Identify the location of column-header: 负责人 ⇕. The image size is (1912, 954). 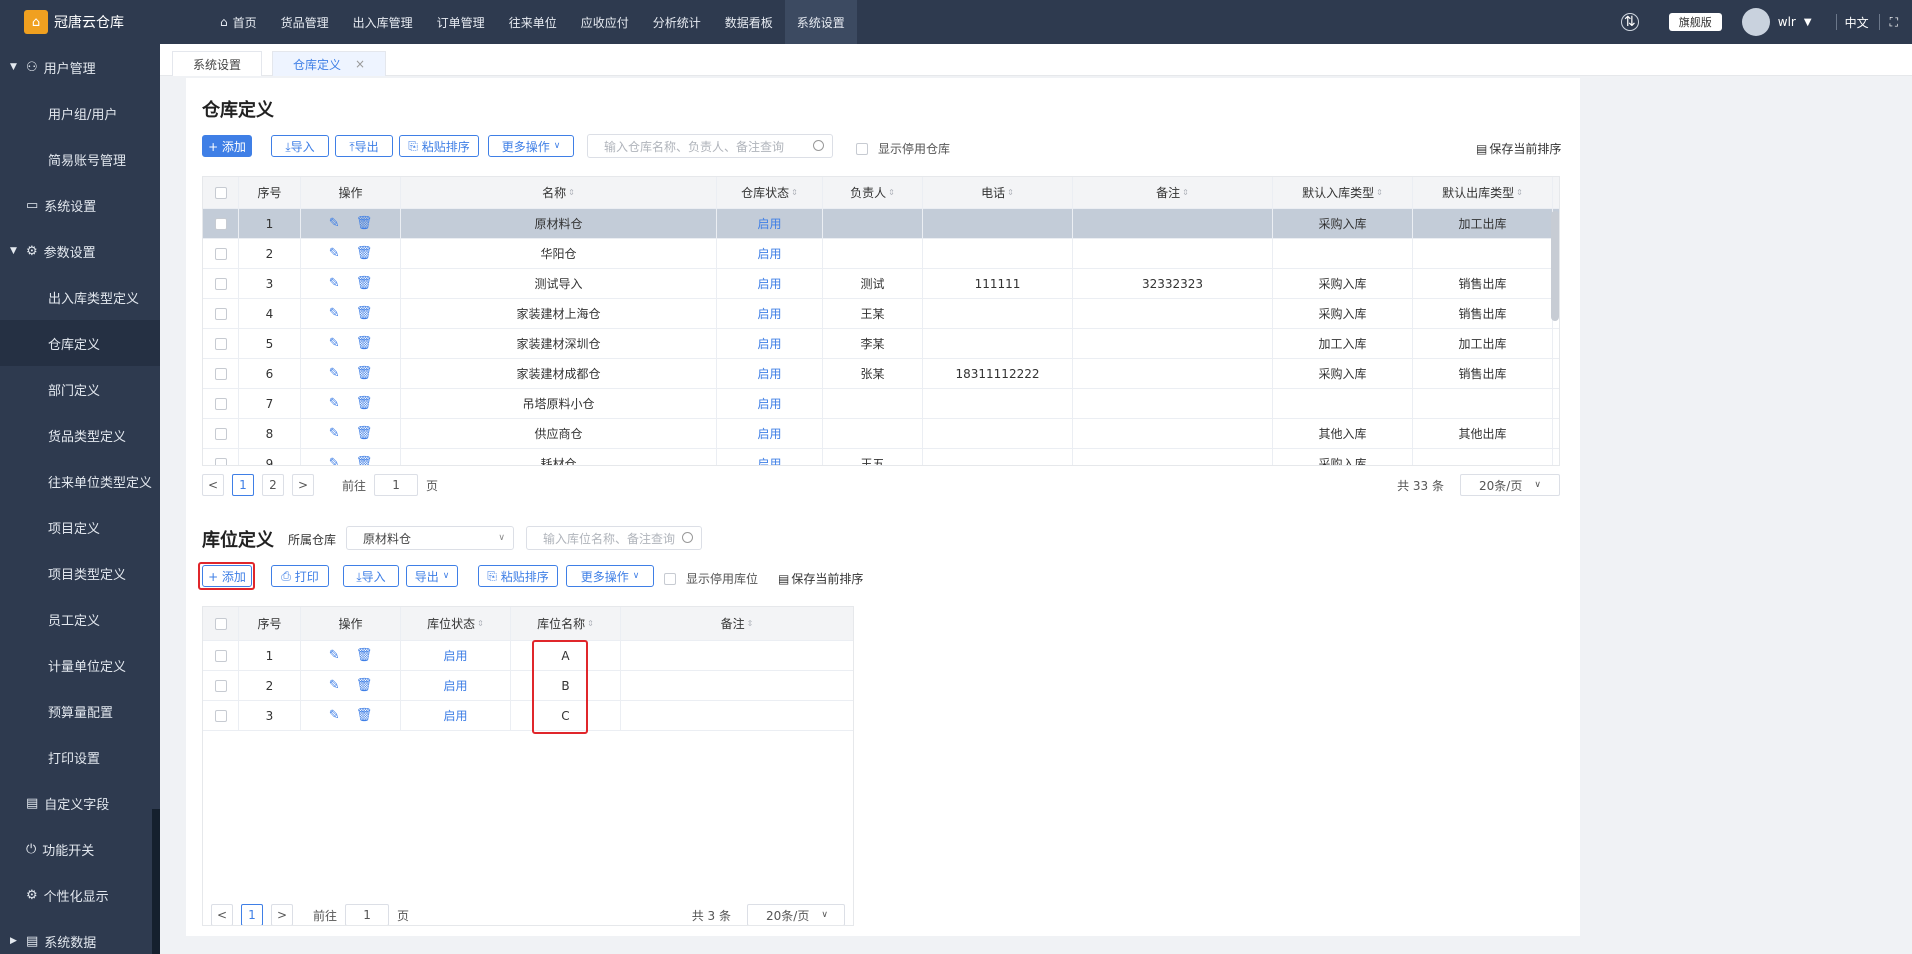
(873, 192).